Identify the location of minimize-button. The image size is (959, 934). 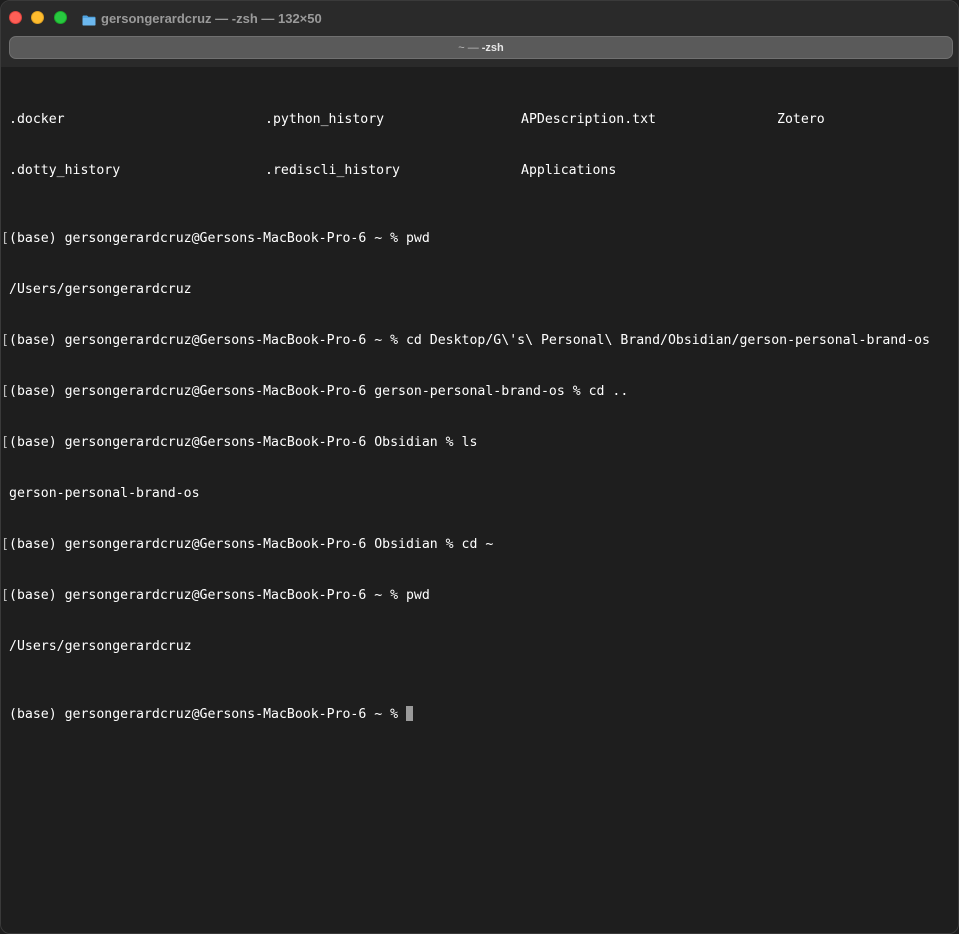
(37, 17).